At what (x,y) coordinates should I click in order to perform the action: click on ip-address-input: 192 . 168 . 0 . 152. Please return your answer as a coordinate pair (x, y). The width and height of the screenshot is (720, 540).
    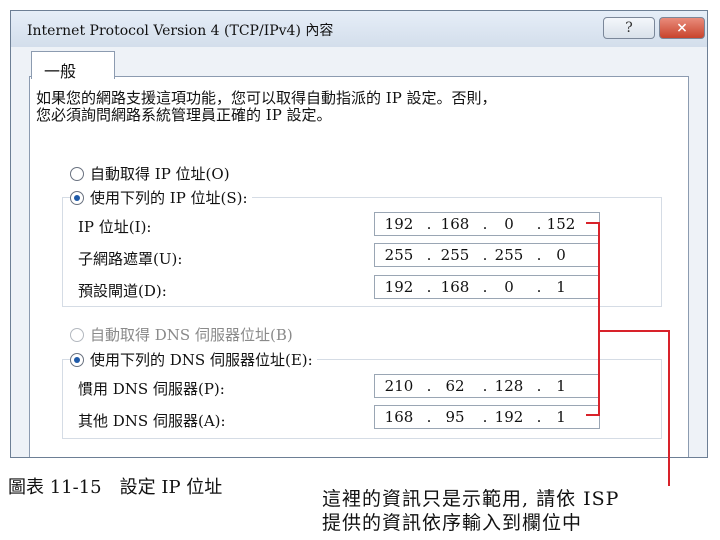
    Looking at the image, I should click on (487, 224).